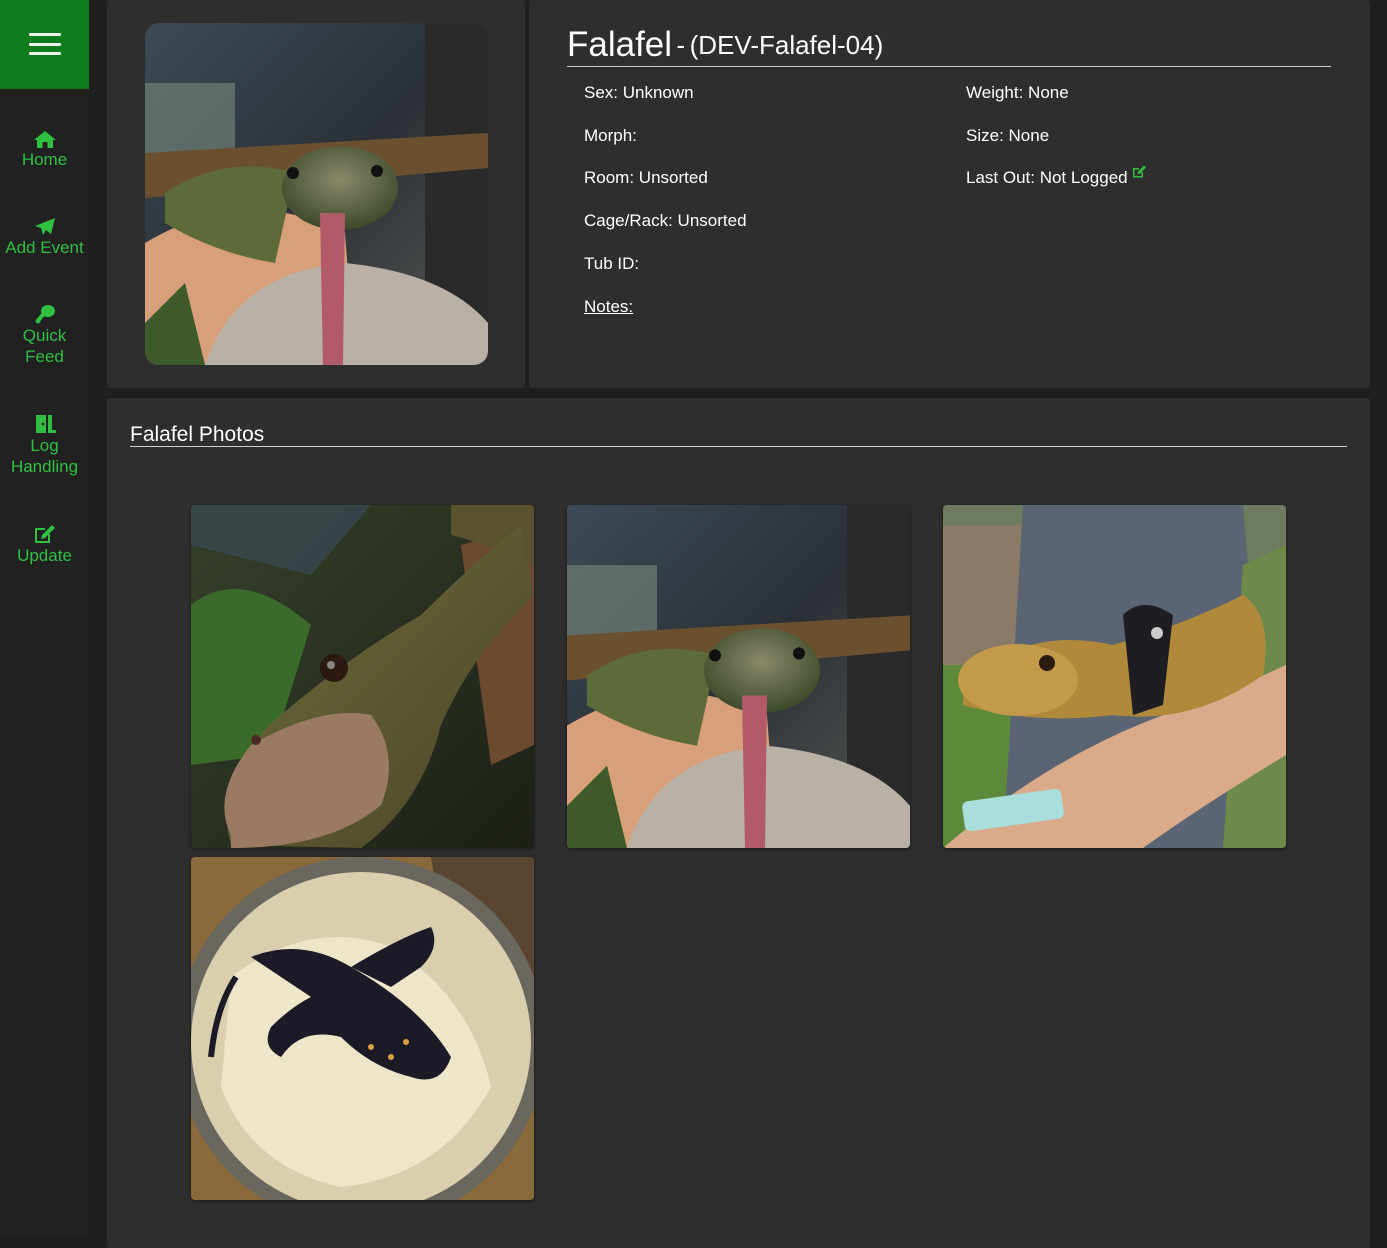 This screenshot has width=1387, height=1248. Describe the element at coordinates (44, 545) in the screenshot. I see `nav-item-update: Update` at that location.